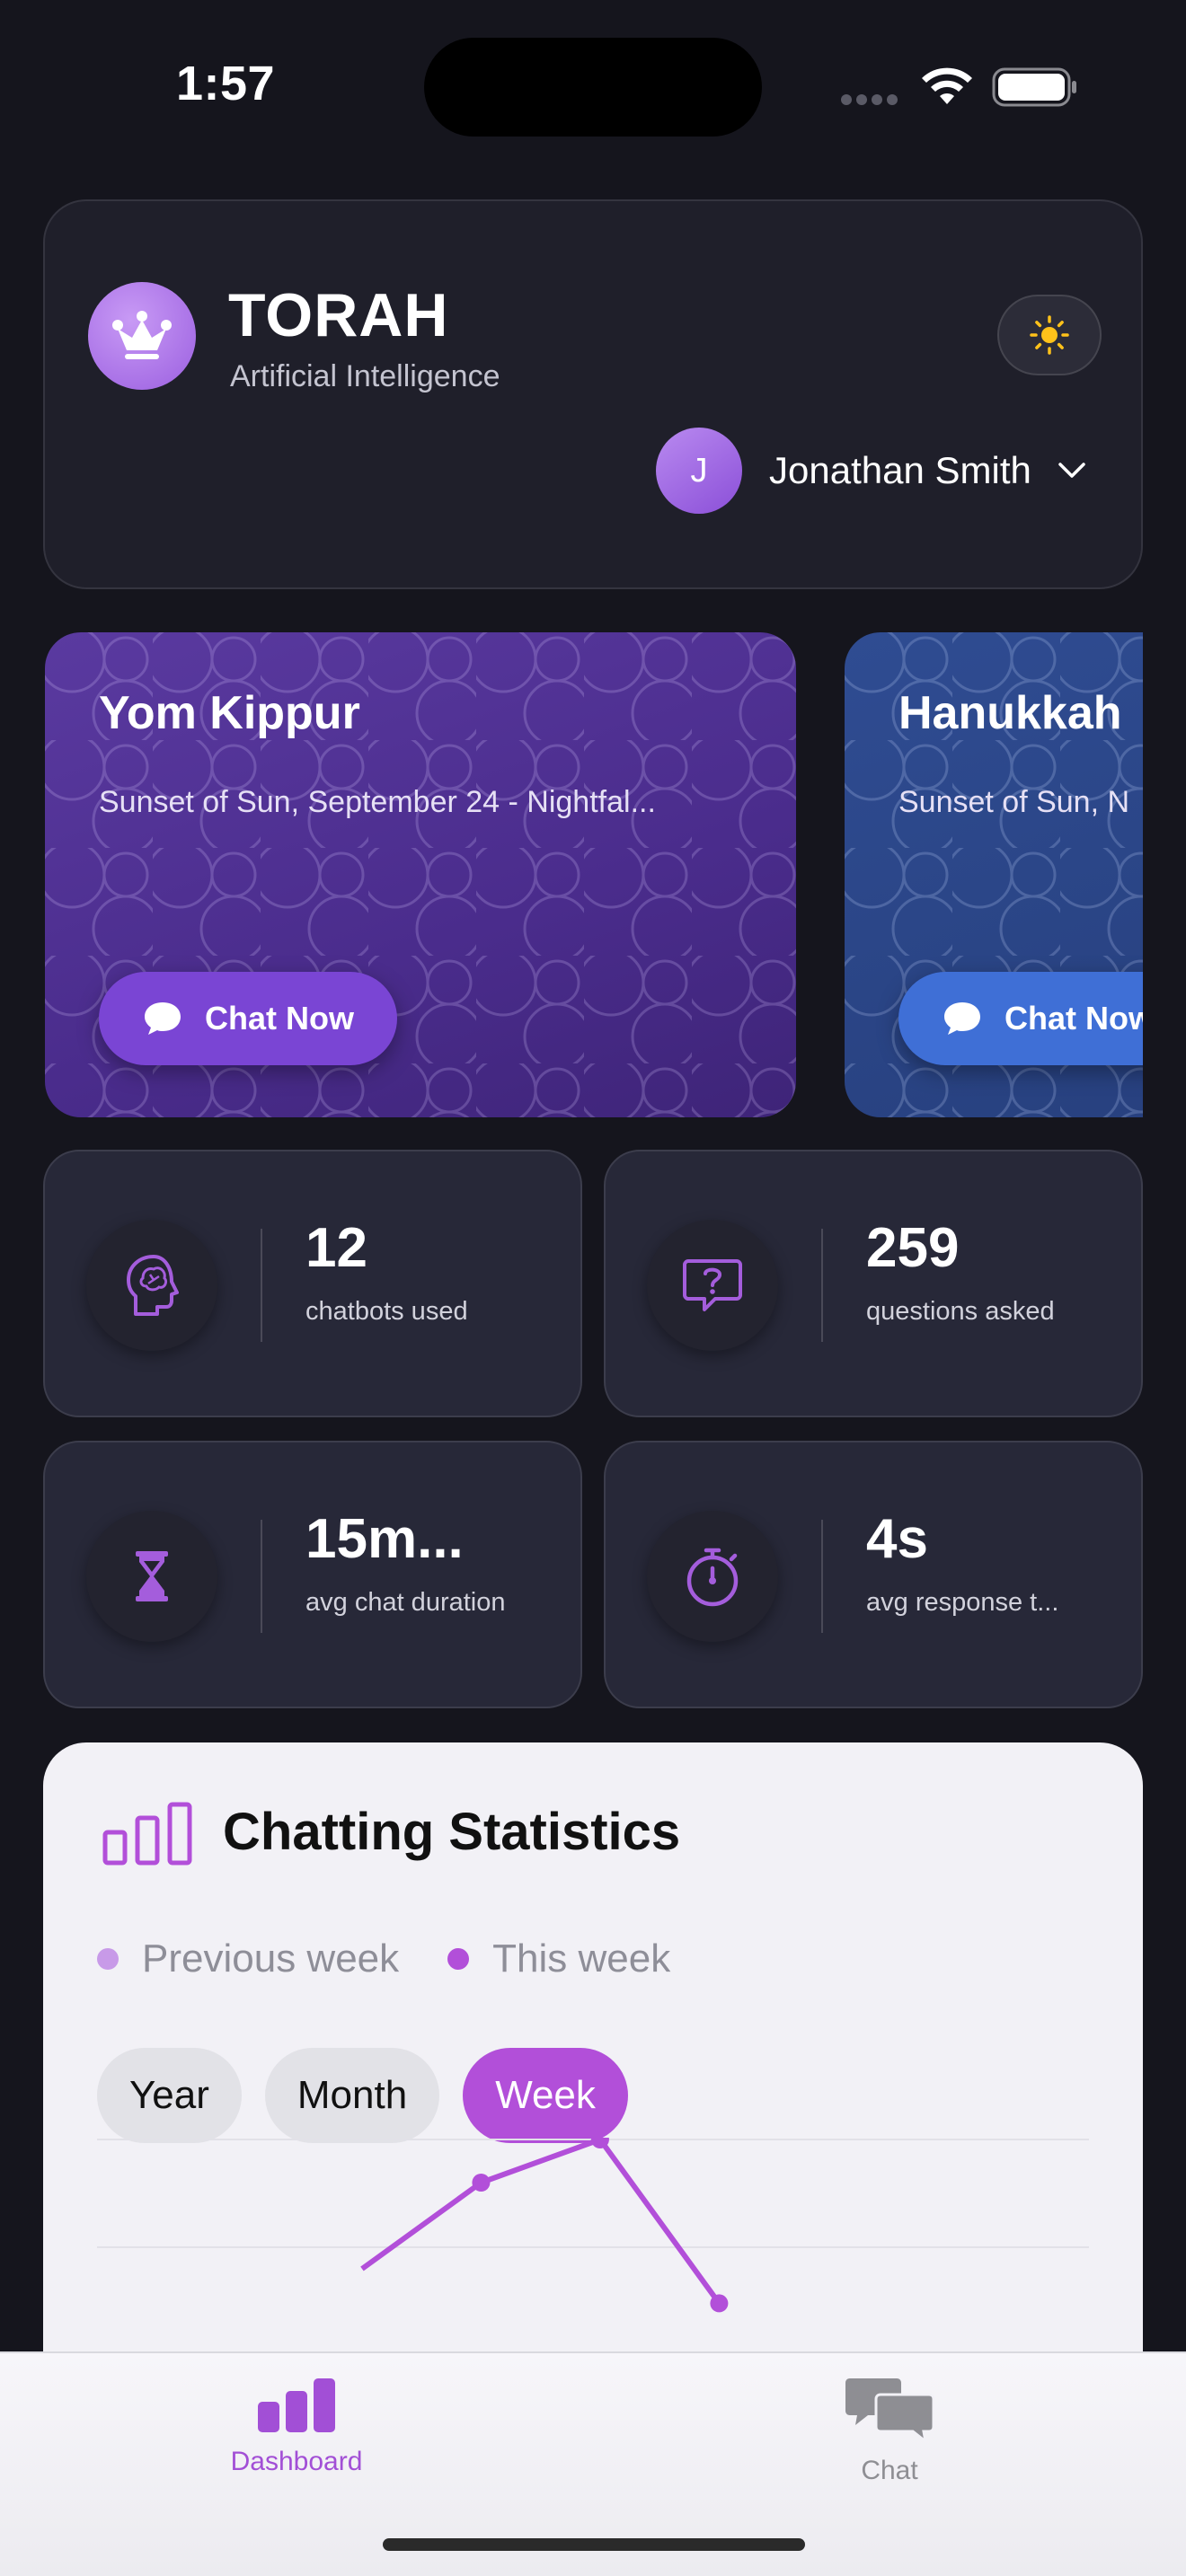  What do you see at coordinates (897, 1539) in the screenshot?
I see `stat-value: 4s` at bounding box center [897, 1539].